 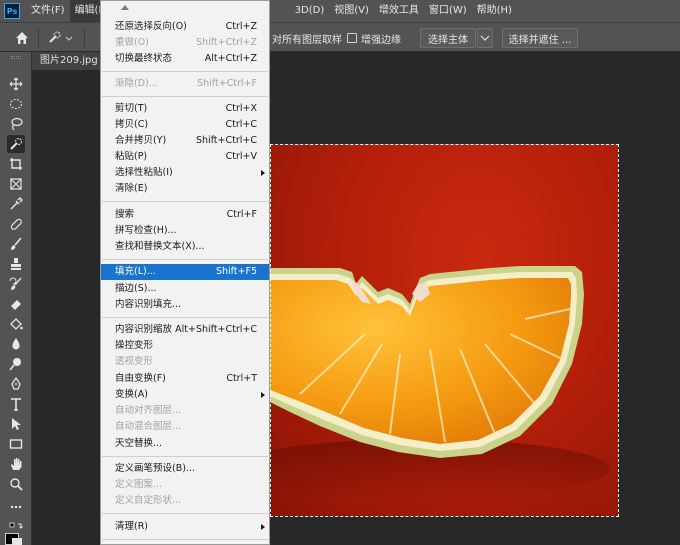 I want to click on menu-item-purge: 清理(R), so click(x=185, y=527).